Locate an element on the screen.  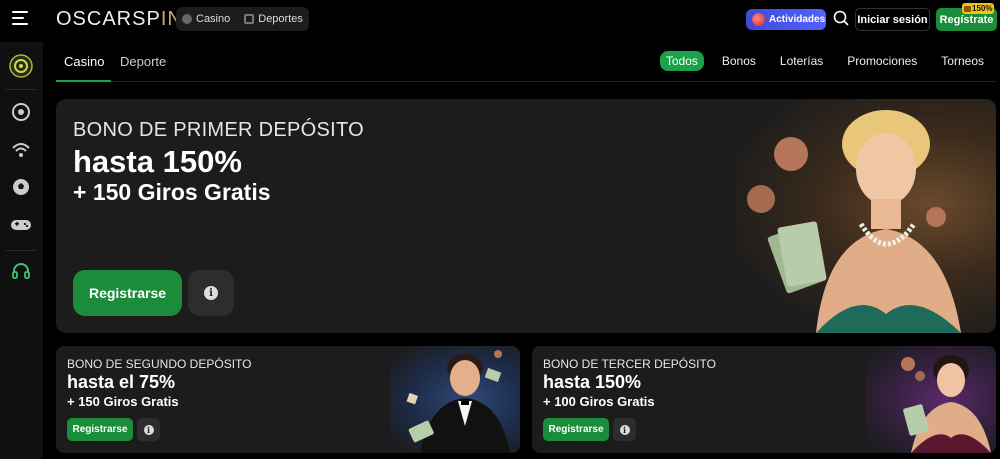
gift-icon is located at coordinates (967, 8).